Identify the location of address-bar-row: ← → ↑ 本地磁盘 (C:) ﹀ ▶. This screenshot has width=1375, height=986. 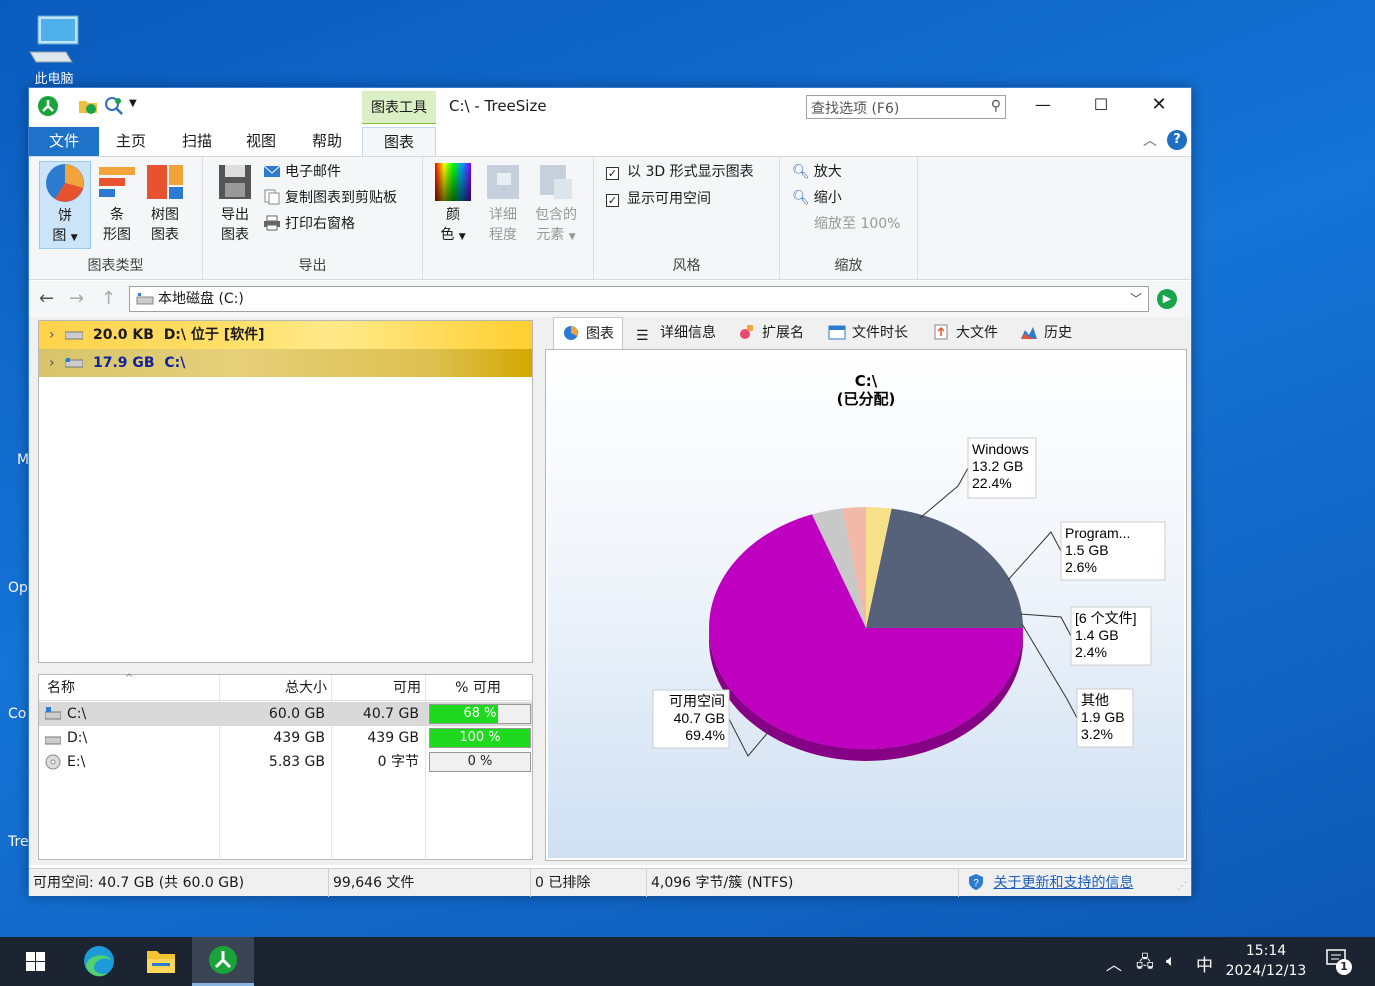
(610, 299).